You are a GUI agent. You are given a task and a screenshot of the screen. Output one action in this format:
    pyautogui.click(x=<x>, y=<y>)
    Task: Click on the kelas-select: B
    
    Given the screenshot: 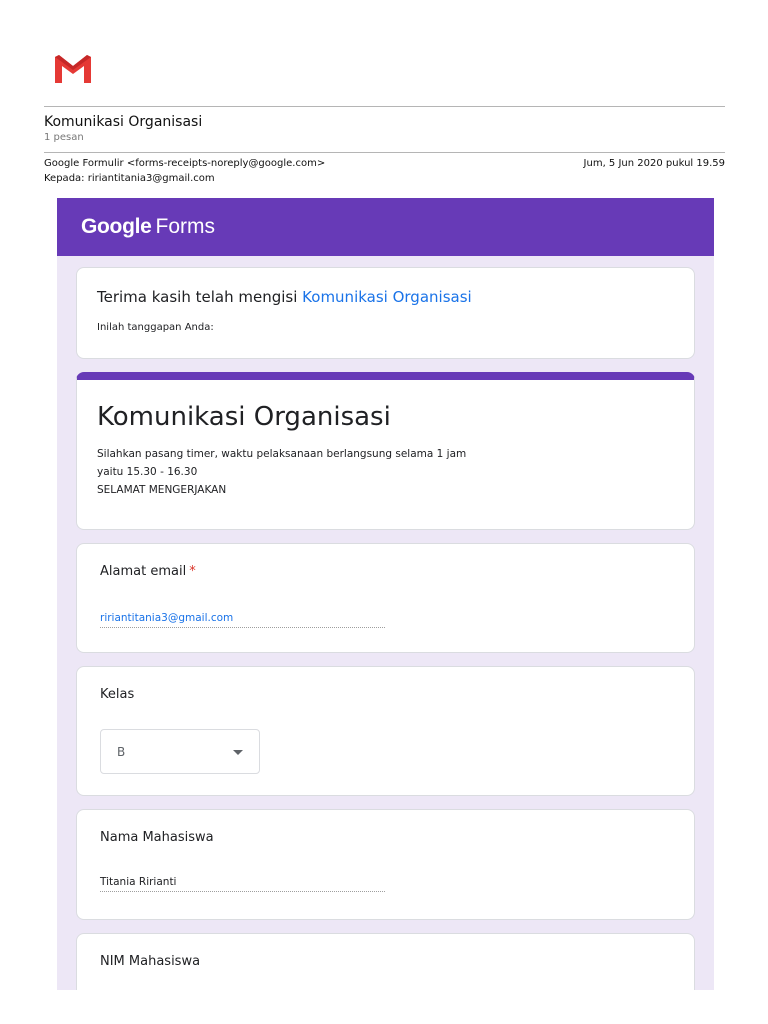 What is the action you would take?
    pyautogui.click(x=180, y=751)
    